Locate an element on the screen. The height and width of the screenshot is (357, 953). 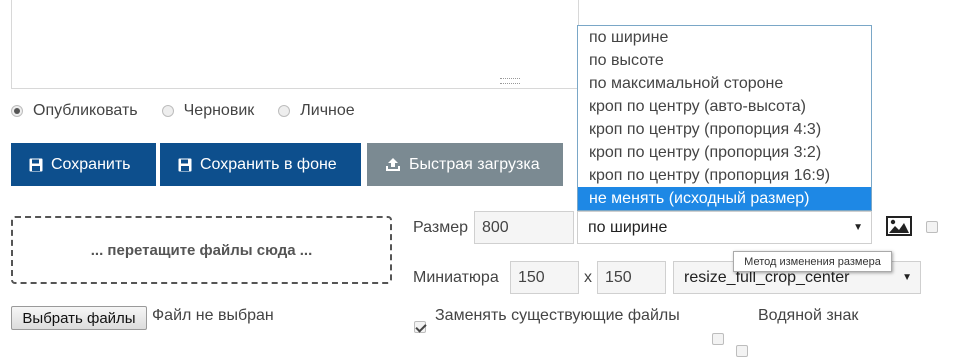
file-status-text: Файл не выбран is located at coordinates (213, 315).